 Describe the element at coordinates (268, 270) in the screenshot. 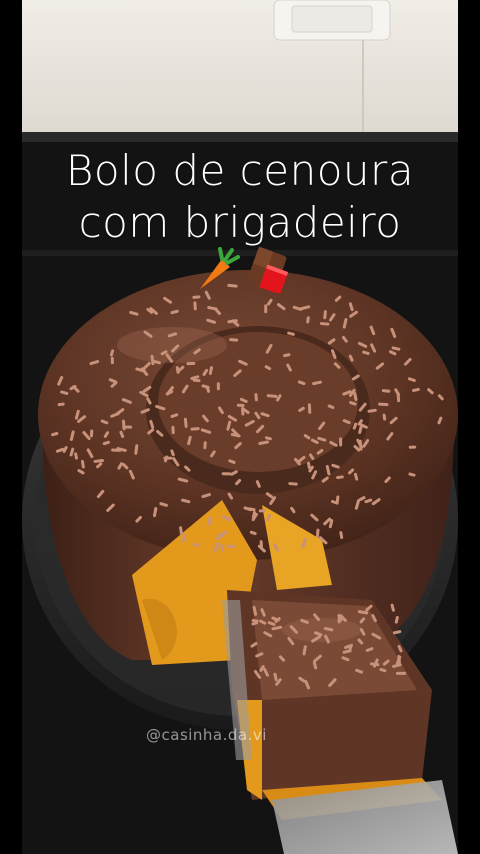

I see `chocolate-bar-icon` at that location.